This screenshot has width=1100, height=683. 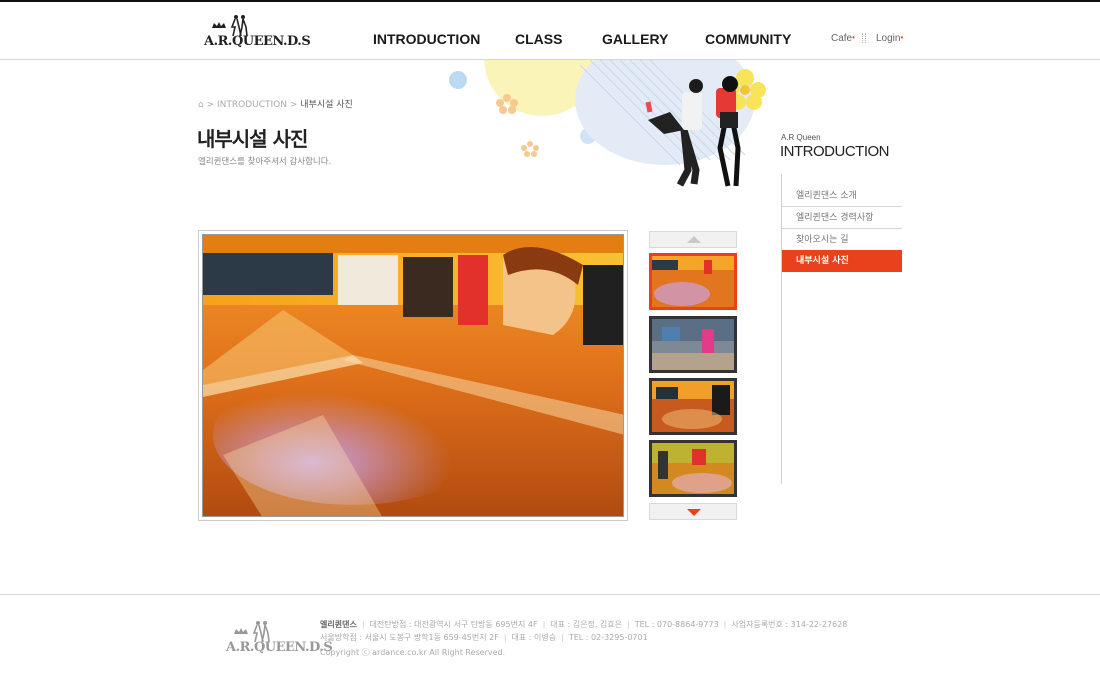 I want to click on login-link-label: Login, so click(x=888, y=38).